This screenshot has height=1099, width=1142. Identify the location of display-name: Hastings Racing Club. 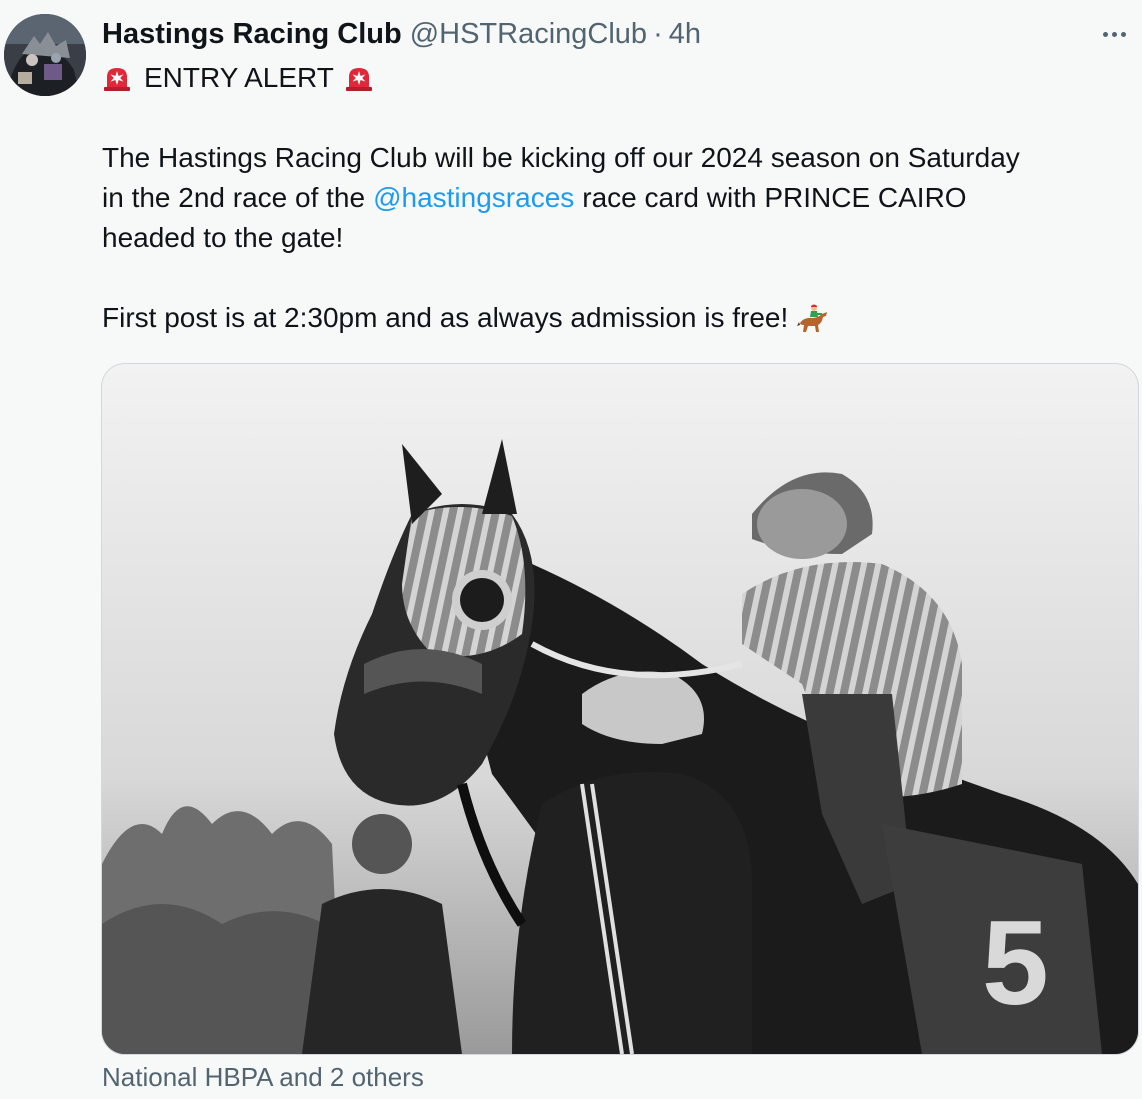
(252, 34).